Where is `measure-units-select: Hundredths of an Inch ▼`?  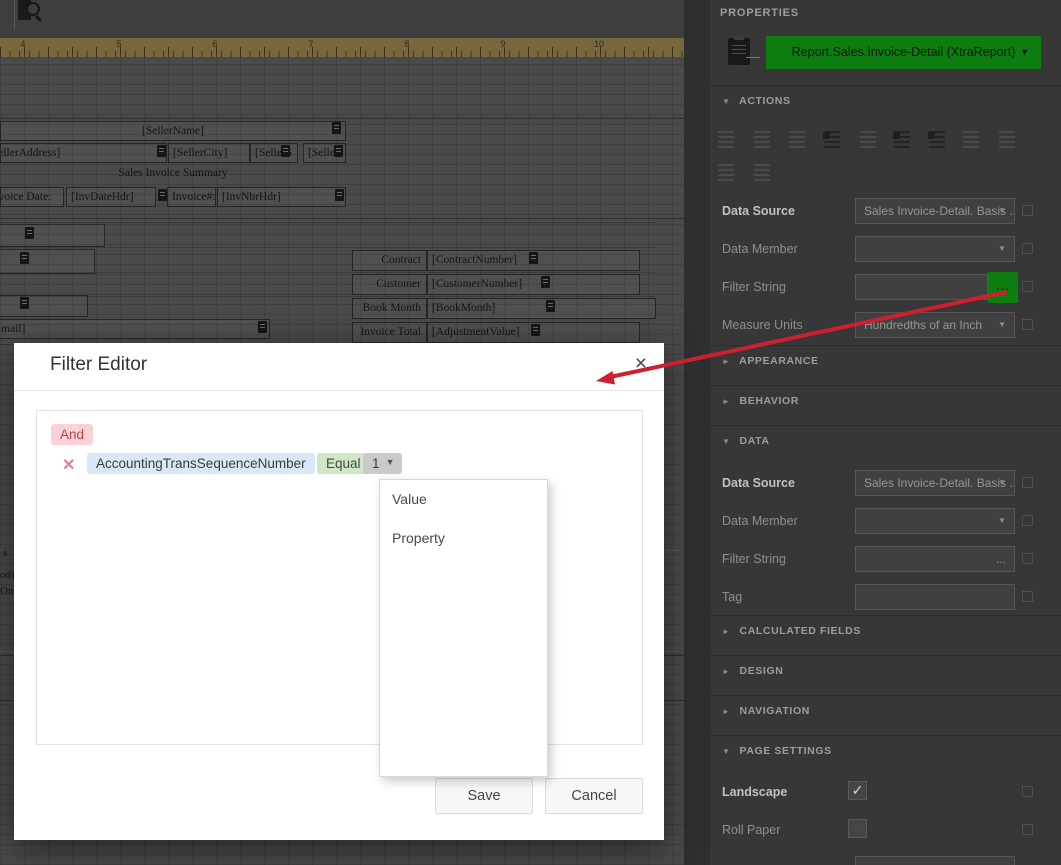 measure-units-select: Hundredths of an Inch ▼ is located at coordinates (935, 325).